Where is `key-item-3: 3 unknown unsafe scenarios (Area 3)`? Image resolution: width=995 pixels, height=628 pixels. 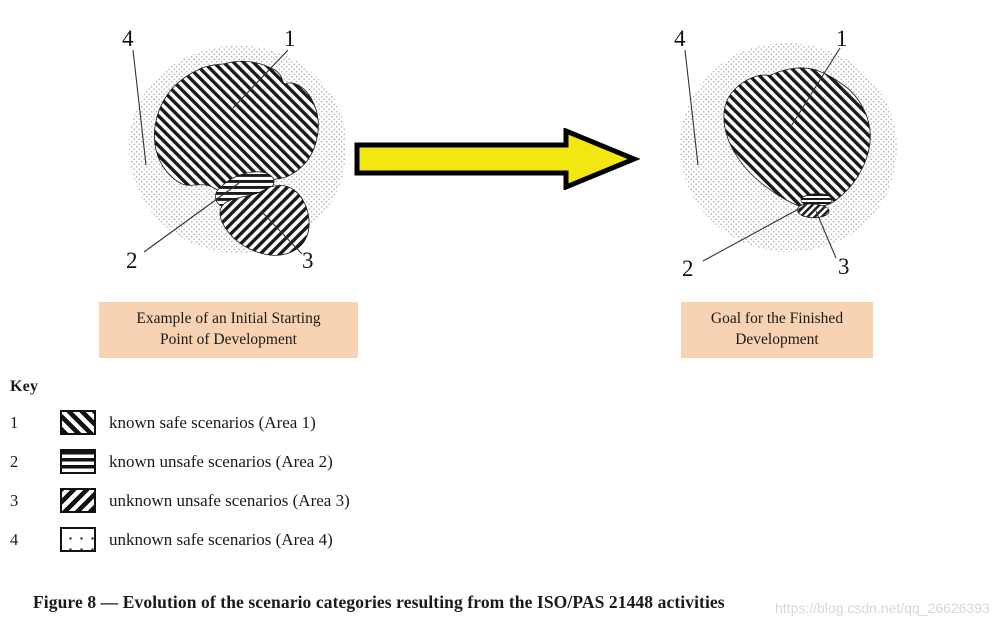
key-item-3: 3 unknown unsafe scenarios (Area 3) is located at coordinates (310, 500).